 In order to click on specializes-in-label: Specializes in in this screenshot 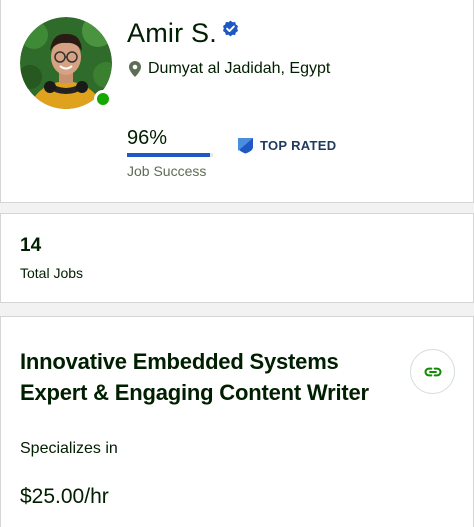, I will do `click(69, 448)`.